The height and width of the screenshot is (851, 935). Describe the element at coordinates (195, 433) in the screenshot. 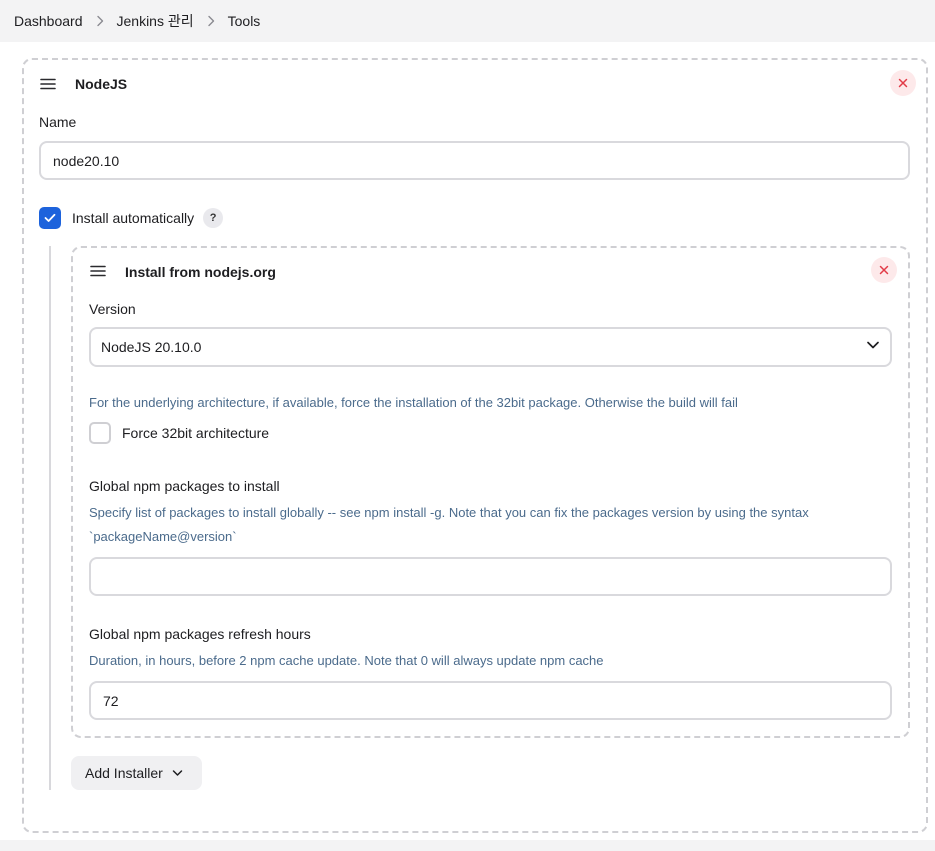

I see `force32-label: Force 32bit architecture` at that location.